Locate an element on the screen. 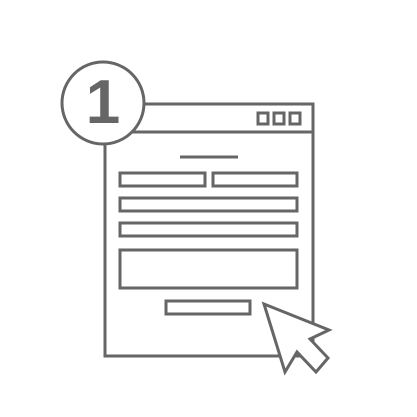  form-field-email is located at coordinates (208, 204).